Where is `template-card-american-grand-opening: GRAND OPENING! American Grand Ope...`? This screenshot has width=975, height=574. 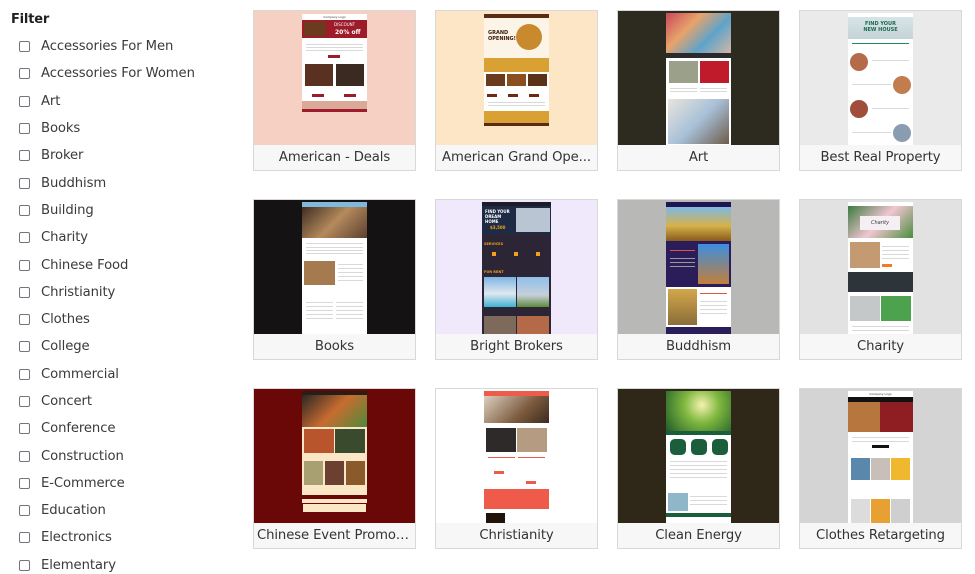 template-card-american-grand-opening: GRAND OPENING! American Grand Ope... is located at coordinates (516, 90).